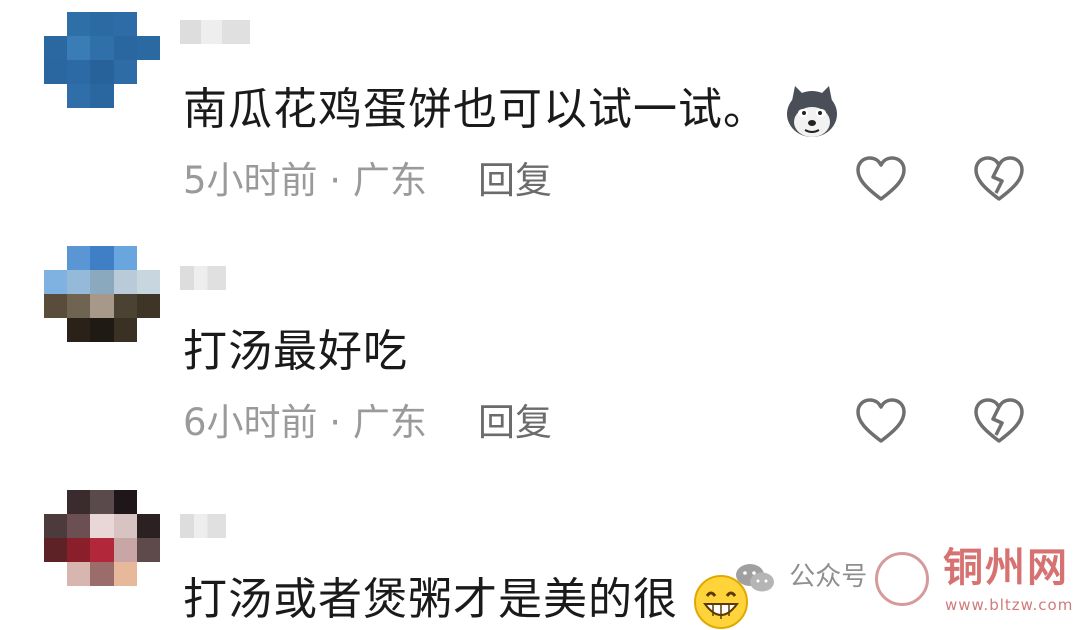 Image resolution: width=1080 pixels, height=630 pixels. Describe the element at coordinates (512, 112) in the screenshot. I see `comment-text: 南瓜花鸡蛋饼也可以试一试。` at that location.